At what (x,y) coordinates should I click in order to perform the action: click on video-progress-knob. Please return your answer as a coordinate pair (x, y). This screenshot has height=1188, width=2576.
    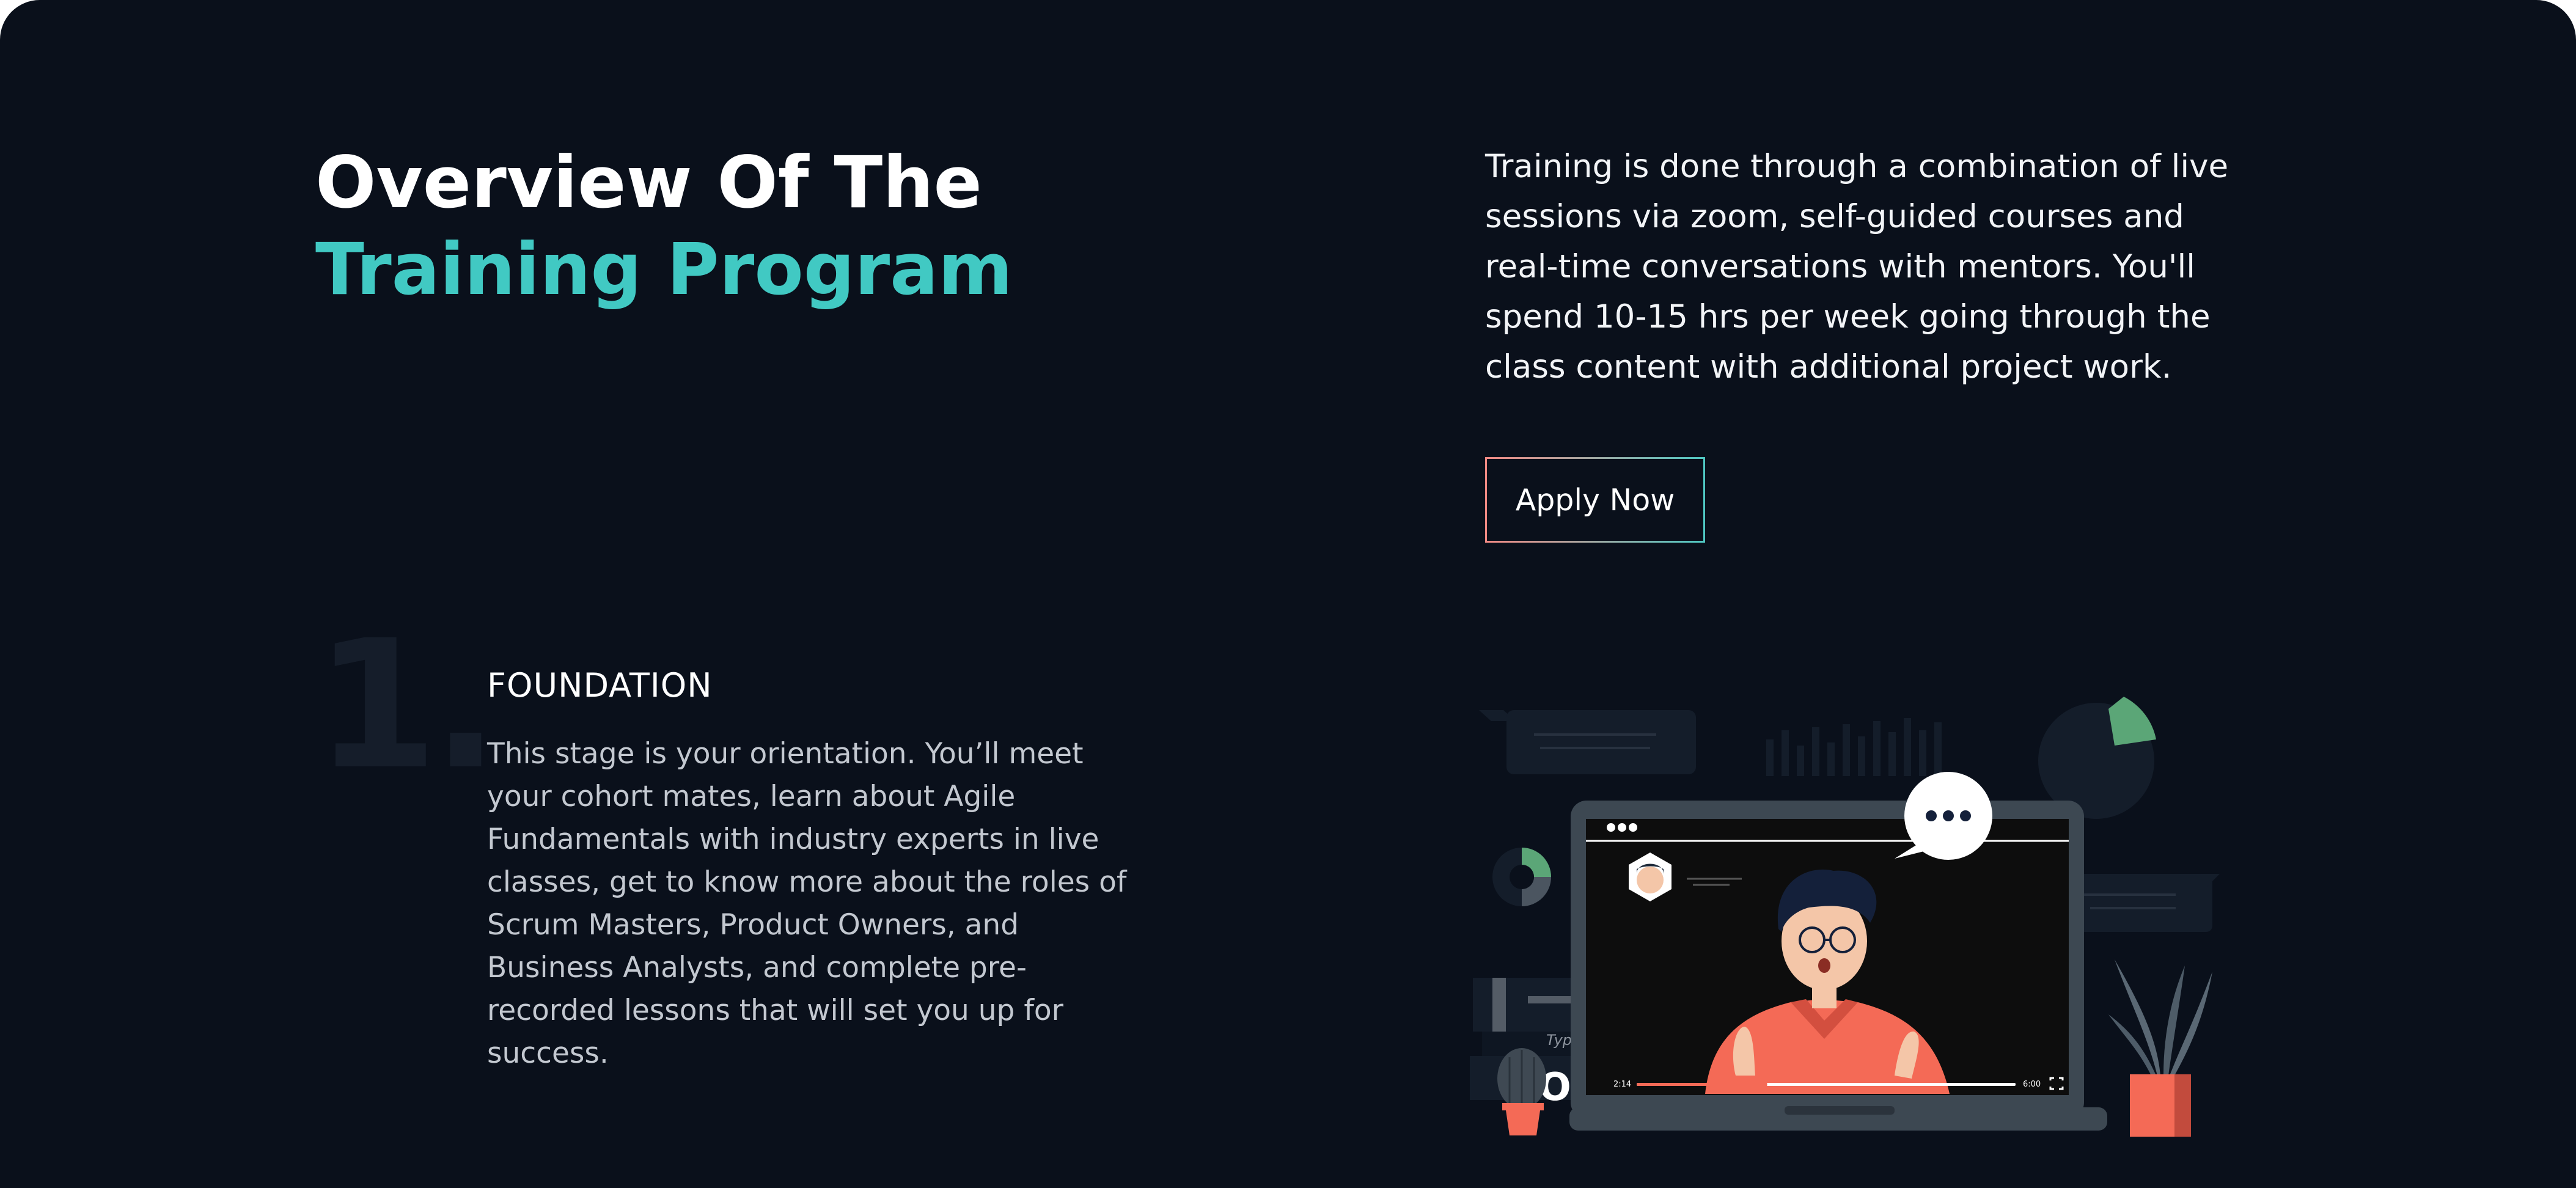
    Looking at the image, I should click on (1761, 1085).